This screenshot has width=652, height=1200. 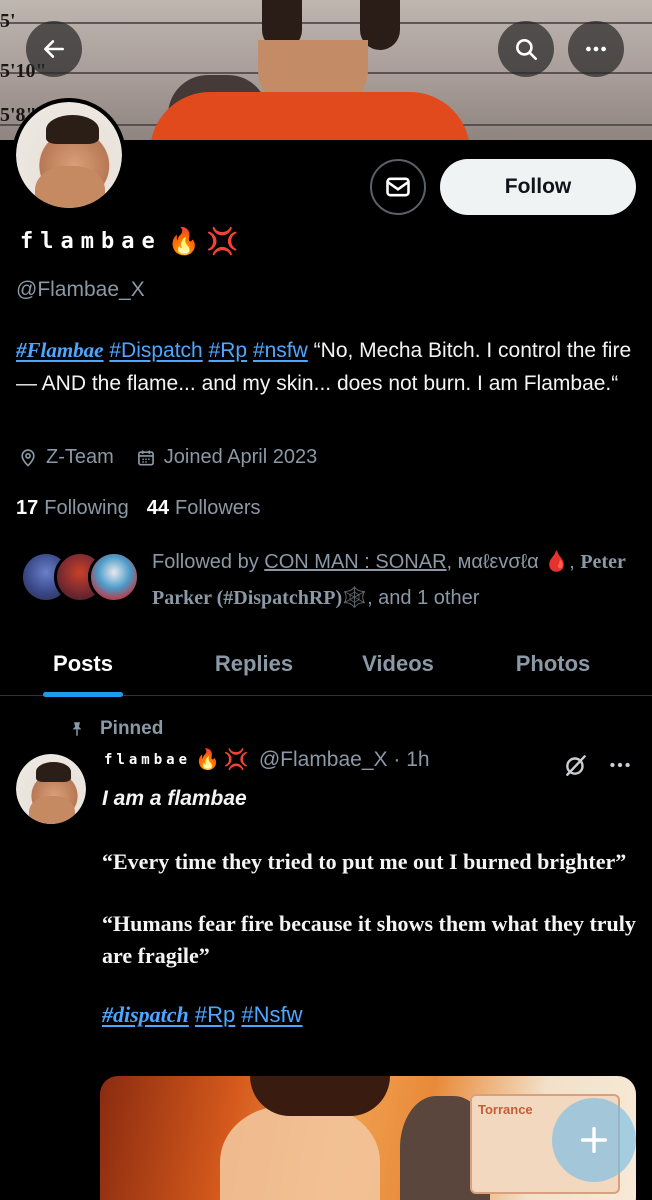 What do you see at coordinates (77, 729) in the screenshot?
I see `pin-icon` at bounding box center [77, 729].